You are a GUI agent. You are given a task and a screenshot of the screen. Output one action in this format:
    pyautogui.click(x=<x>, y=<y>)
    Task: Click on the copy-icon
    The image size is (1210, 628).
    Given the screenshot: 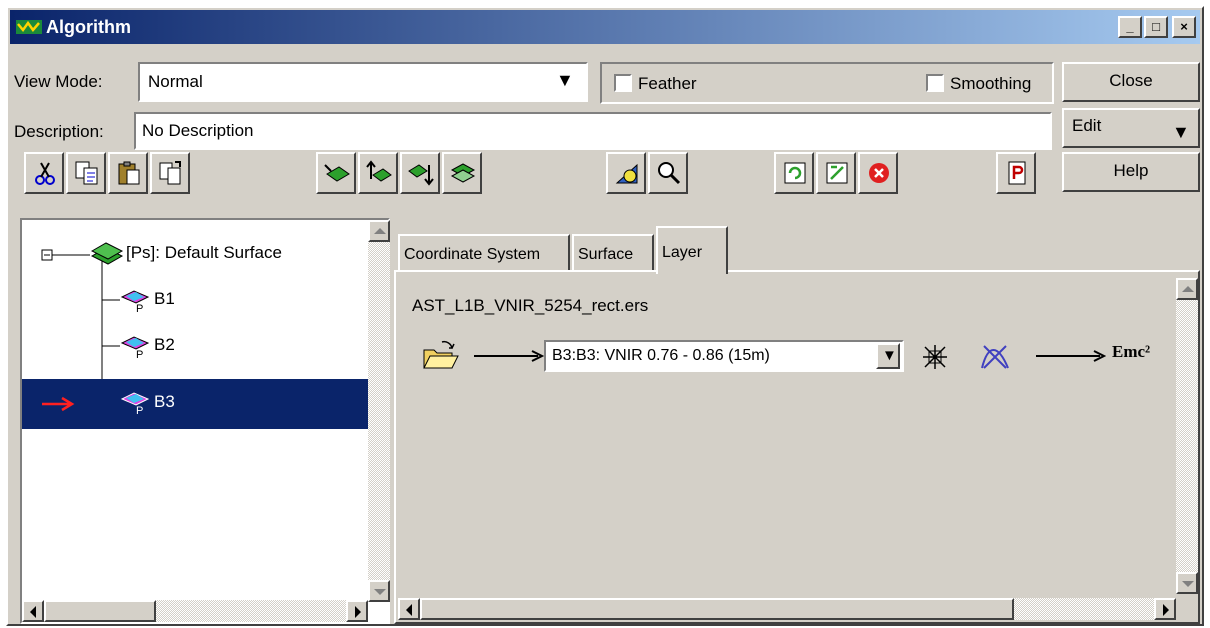 What is the action you would take?
    pyautogui.click(x=86, y=173)
    